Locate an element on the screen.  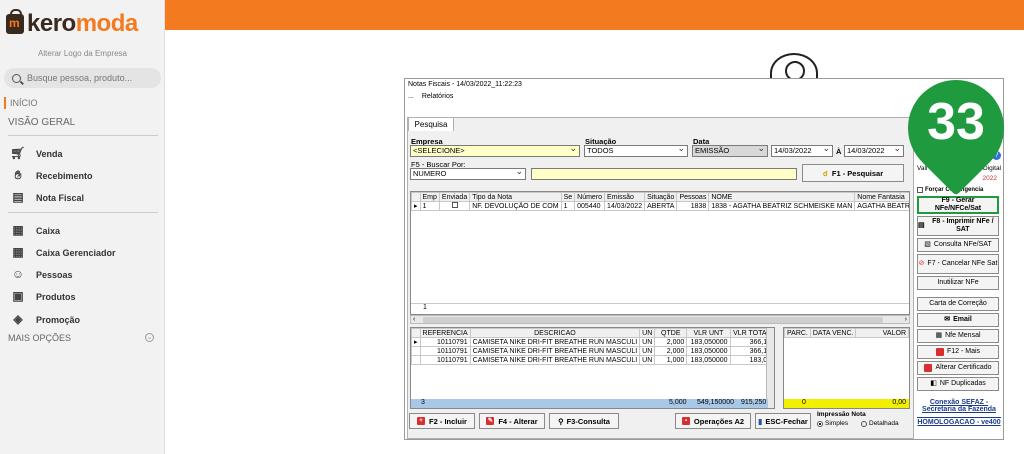
sidebar-item-promocao: ◈ Promoção is located at coordinates (45, 319).